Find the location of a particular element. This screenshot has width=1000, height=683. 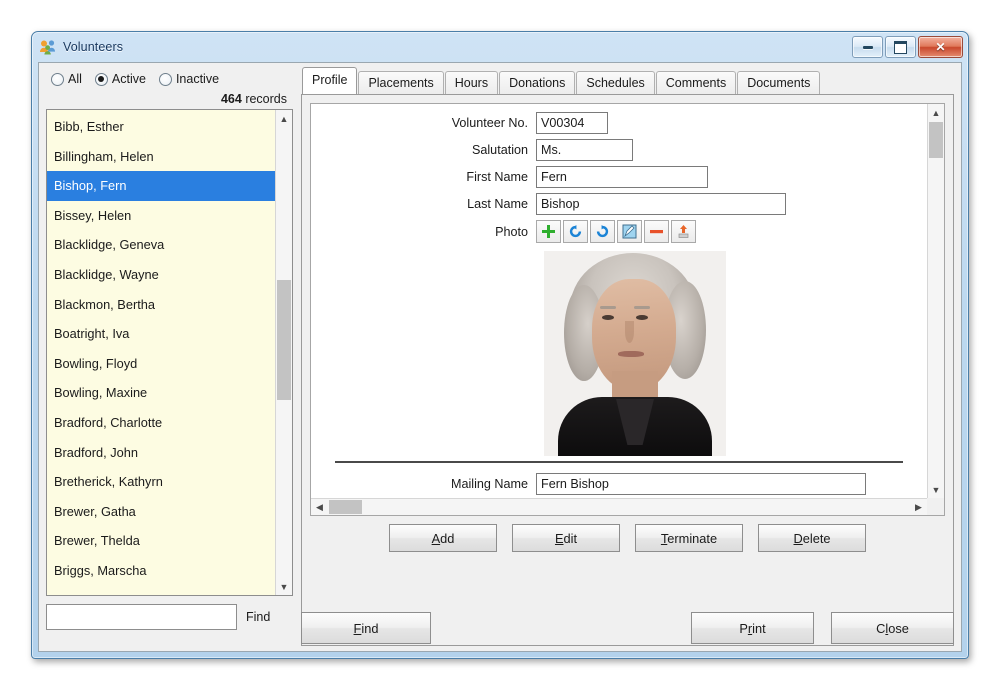

mailing-name-field is located at coordinates (701, 484).